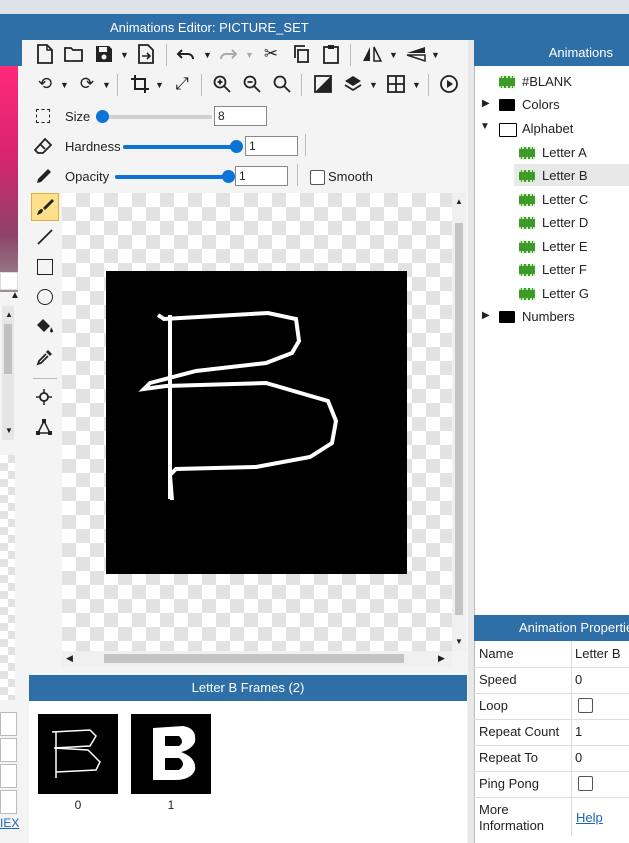  What do you see at coordinates (9, 179) in the screenshot?
I see `color-gradient-picker` at bounding box center [9, 179].